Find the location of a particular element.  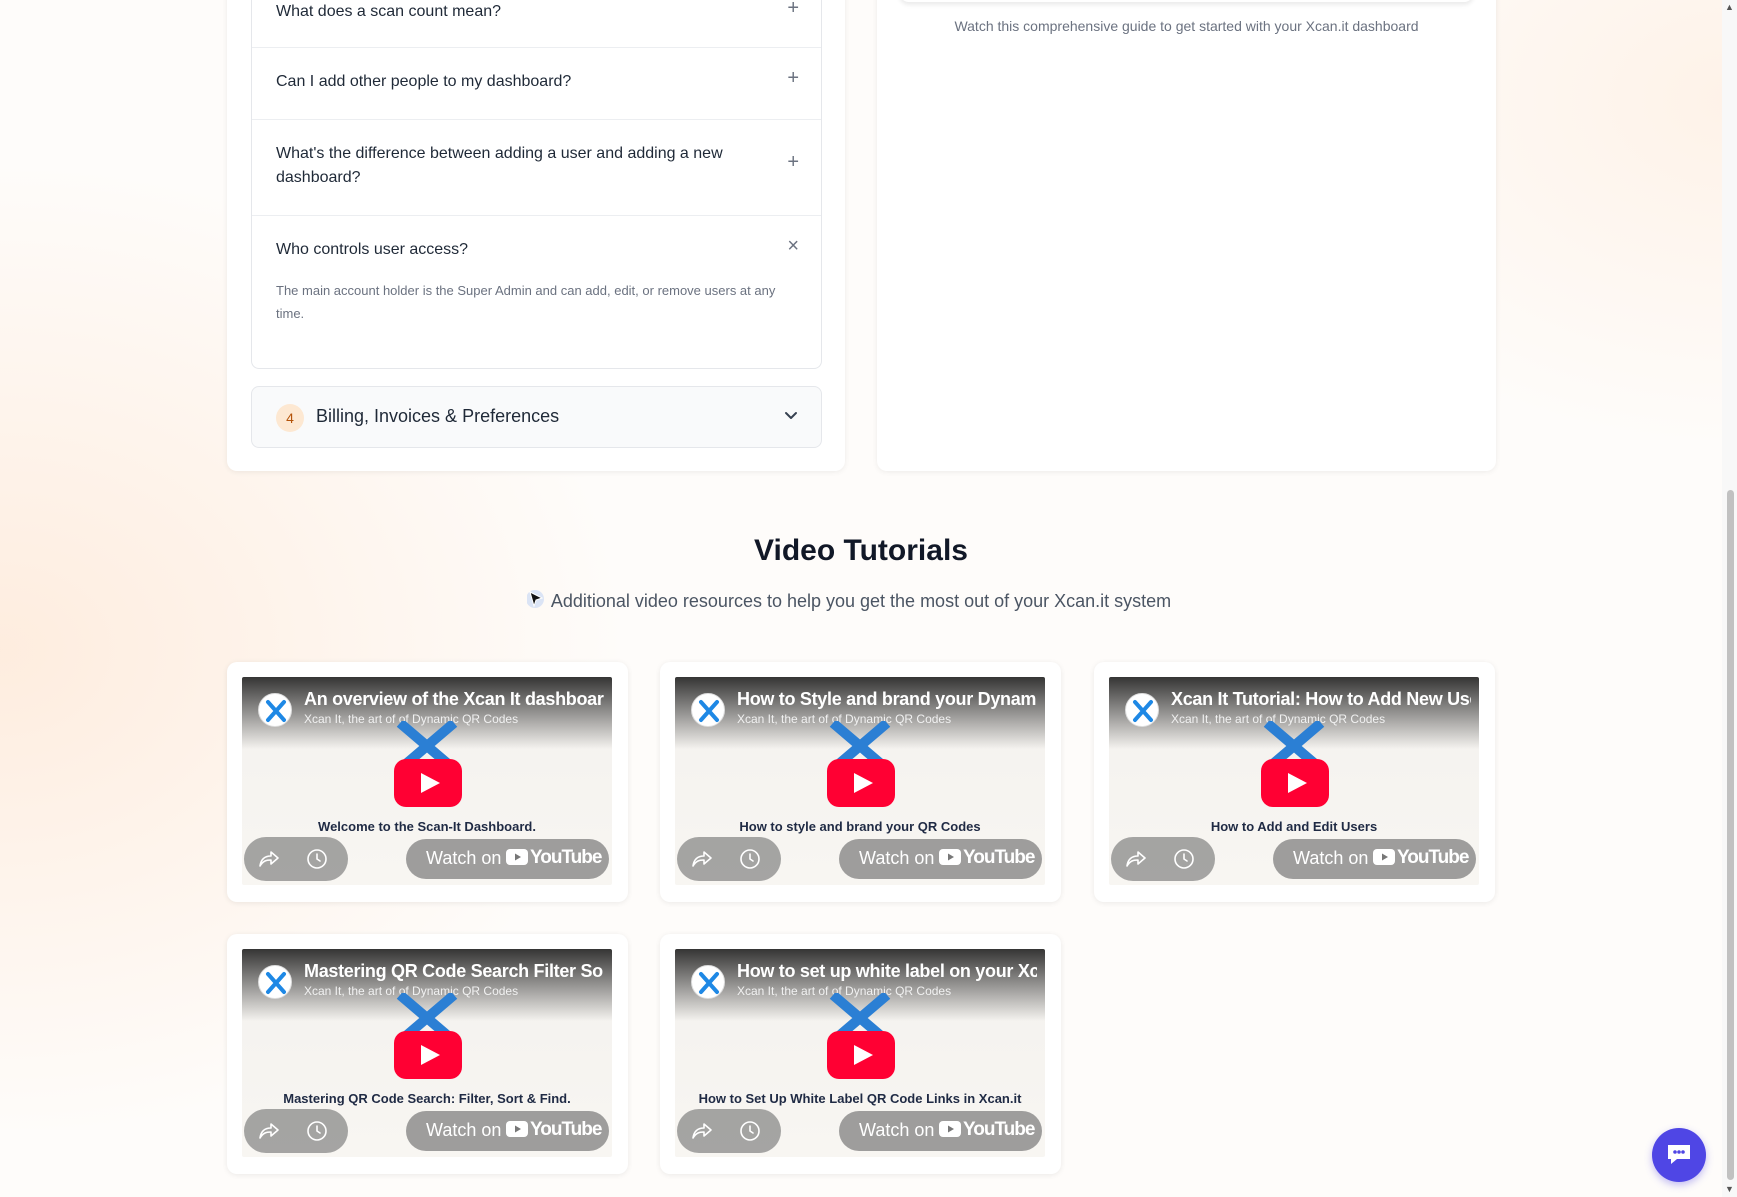

faq-question: What does a scan count mean? is located at coordinates (389, 11).